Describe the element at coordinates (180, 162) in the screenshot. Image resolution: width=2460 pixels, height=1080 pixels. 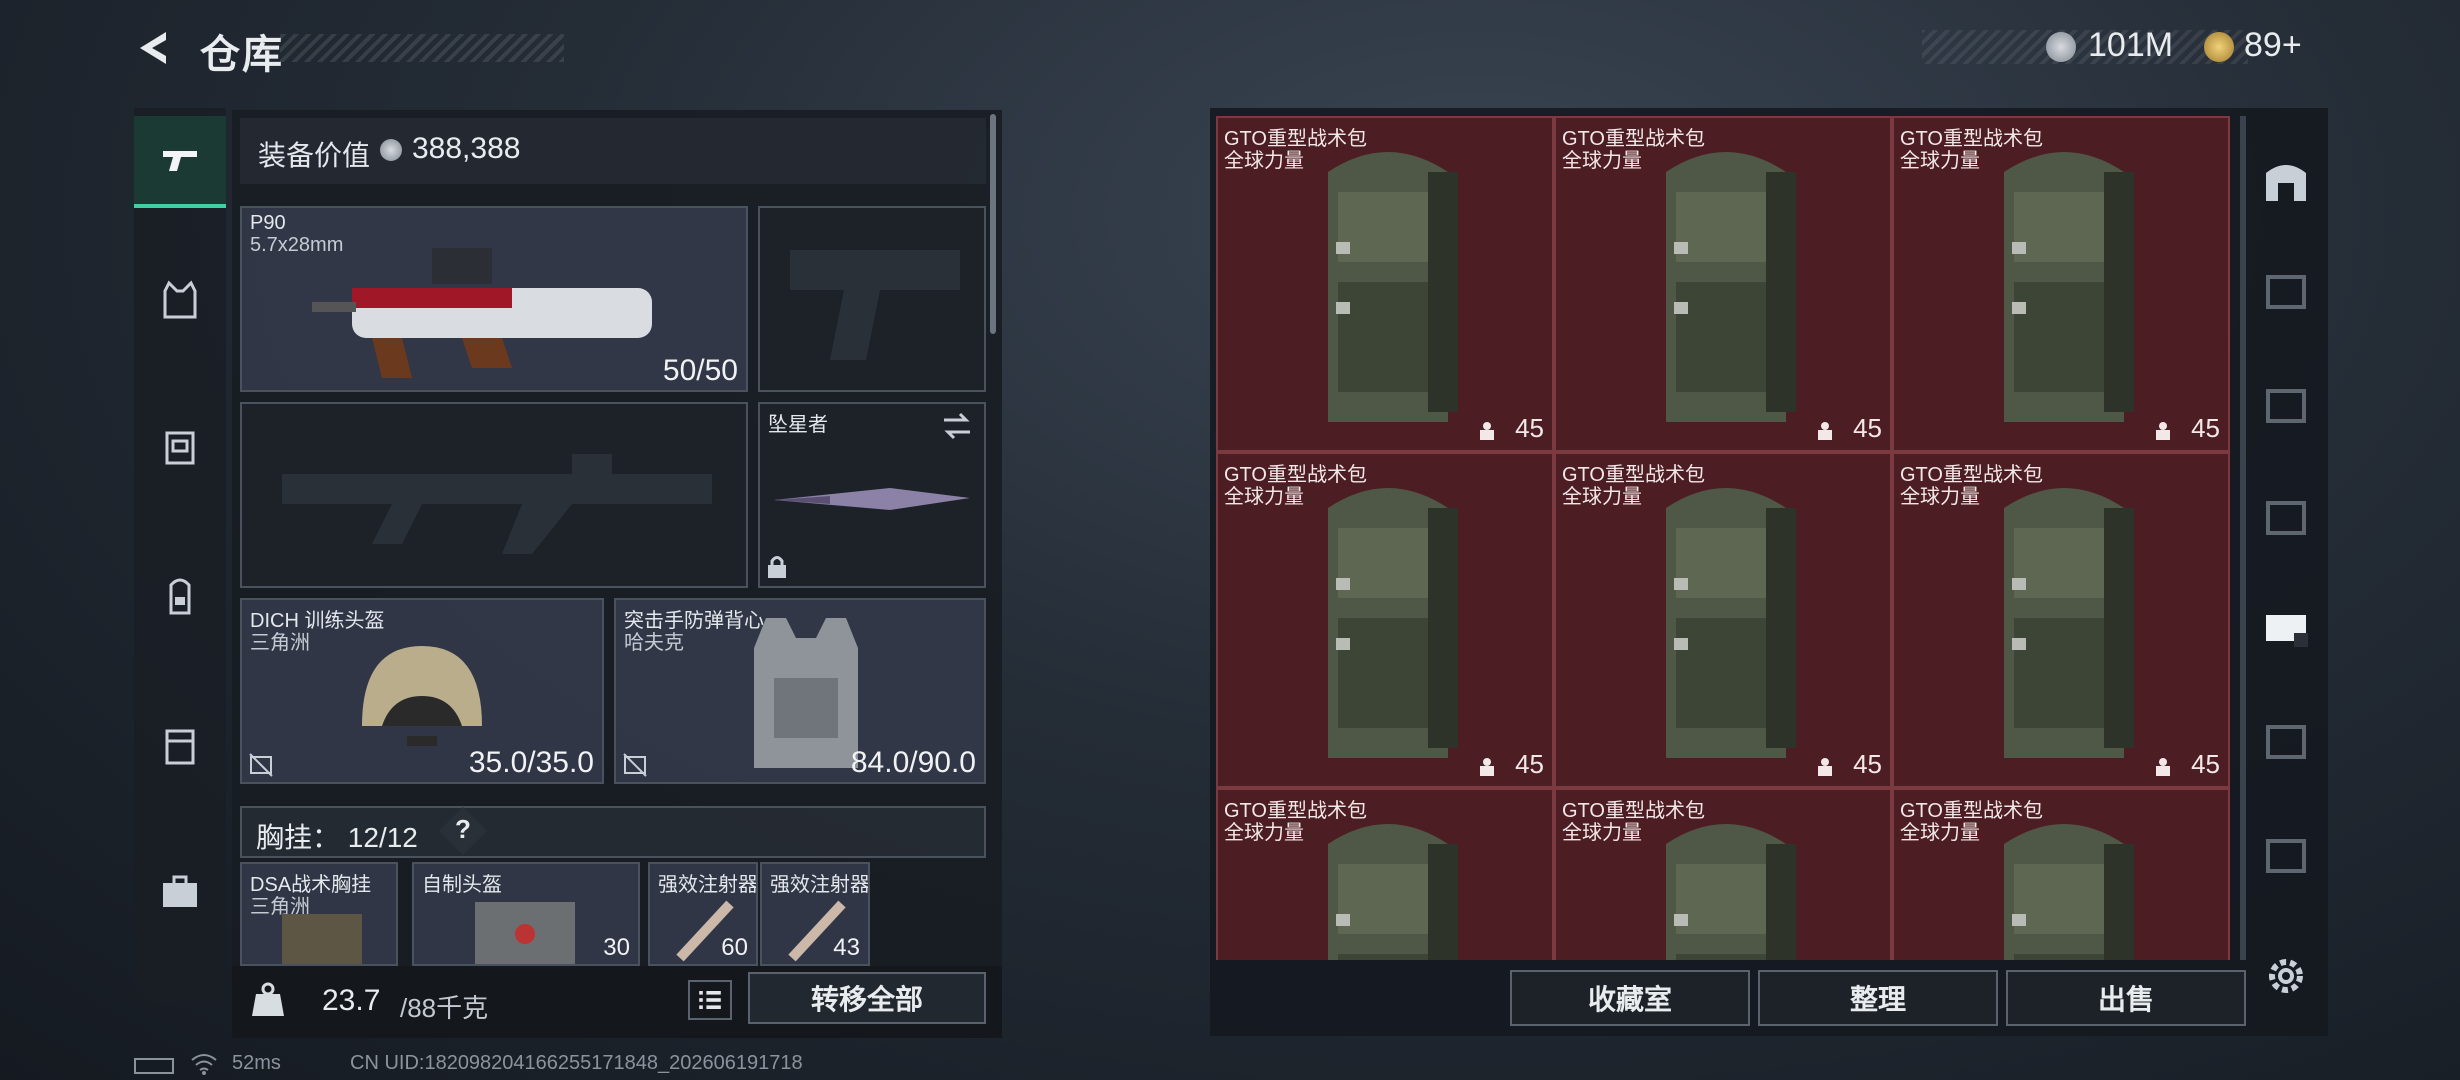
I see `category-weapons` at that location.